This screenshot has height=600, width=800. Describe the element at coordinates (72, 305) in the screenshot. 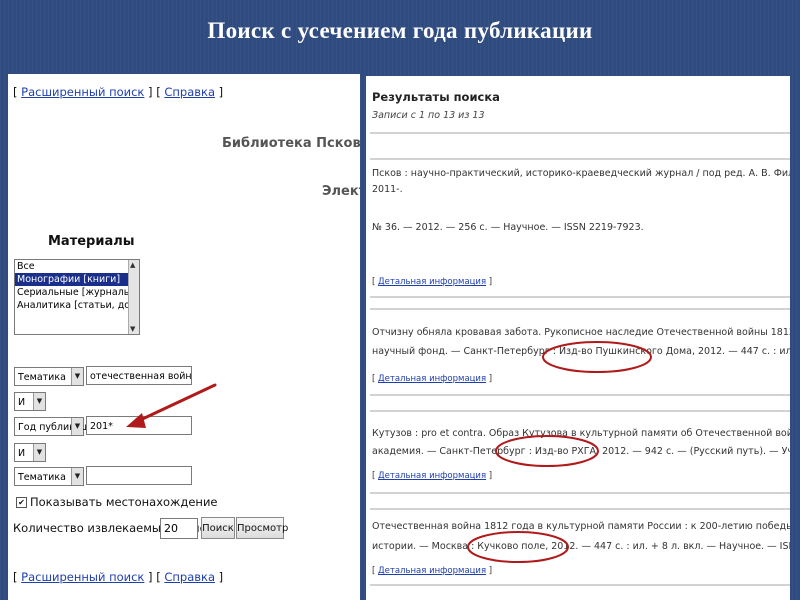

I see `material-option: Аналитика [статьи, доклады]` at that location.